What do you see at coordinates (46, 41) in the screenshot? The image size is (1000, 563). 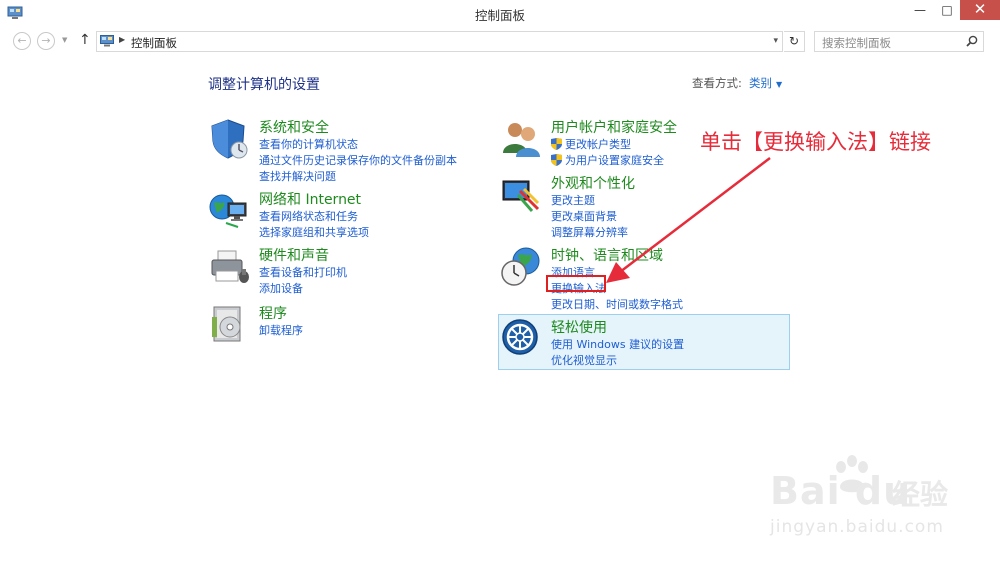 I see `forward-button: →` at bounding box center [46, 41].